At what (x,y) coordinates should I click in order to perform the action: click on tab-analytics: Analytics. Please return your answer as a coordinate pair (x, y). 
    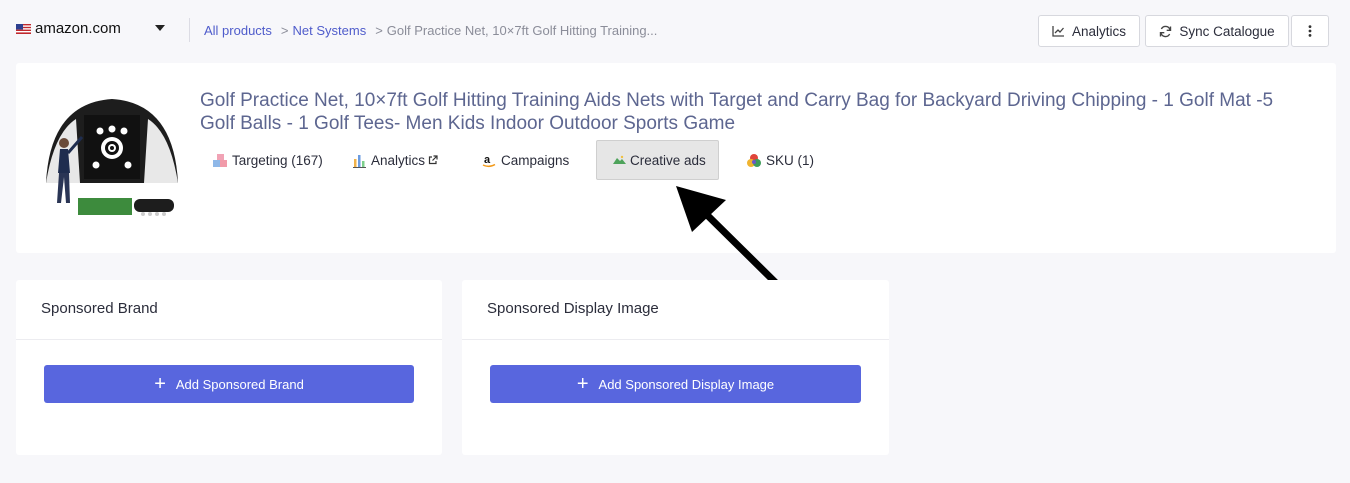
    Looking at the image, I should click on (395, 160).